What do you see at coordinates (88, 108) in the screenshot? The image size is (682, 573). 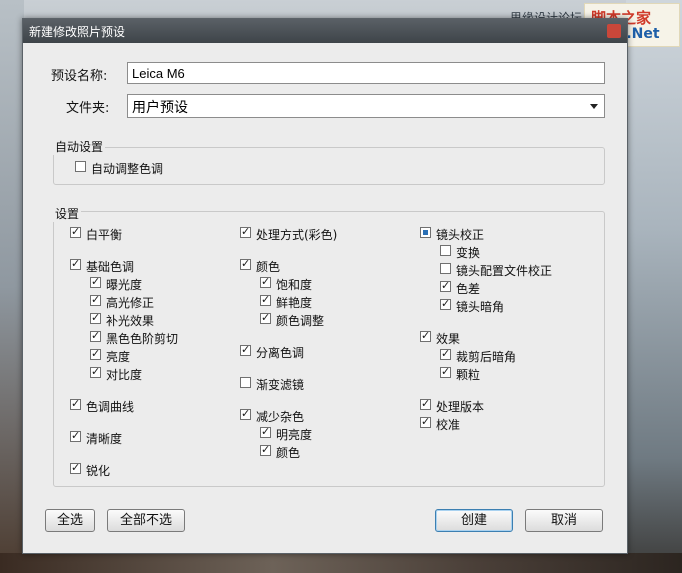 I see `folder-label: 文件夹:` at bounding box center [88, 108].